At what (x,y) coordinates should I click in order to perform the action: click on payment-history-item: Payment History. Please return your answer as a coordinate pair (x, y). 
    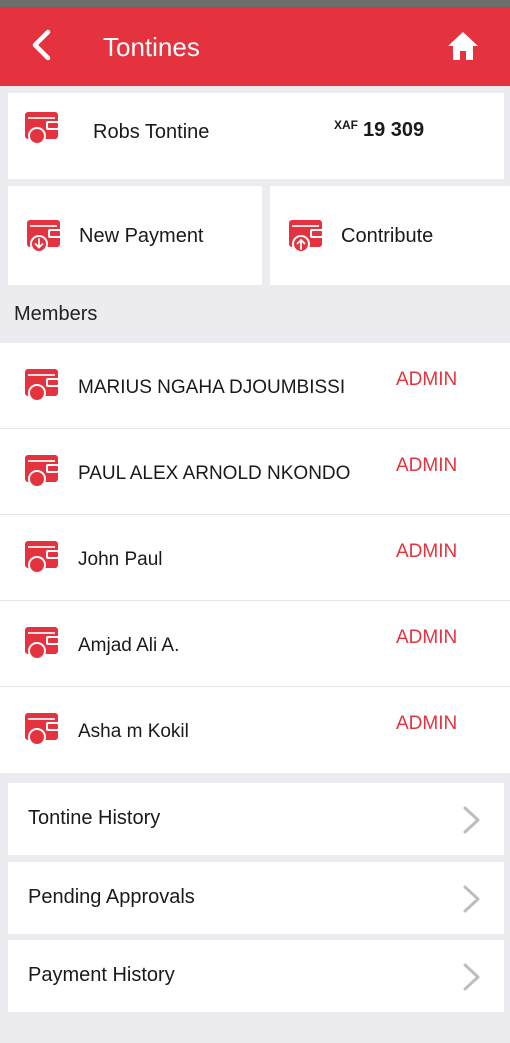
    Looking at the image, I should click on (256, 976).